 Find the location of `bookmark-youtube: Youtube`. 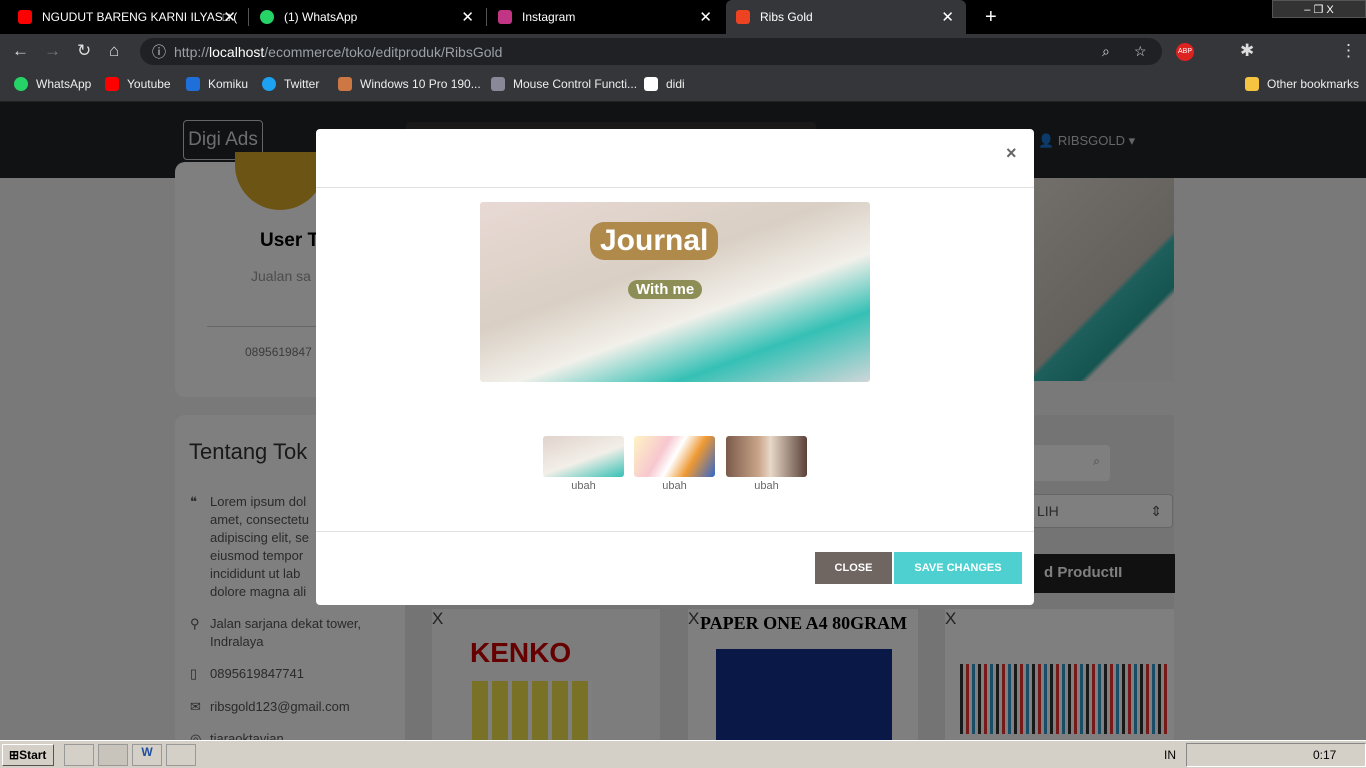

bookmark-youtube: Youtube is located at coordinates (138, 84).